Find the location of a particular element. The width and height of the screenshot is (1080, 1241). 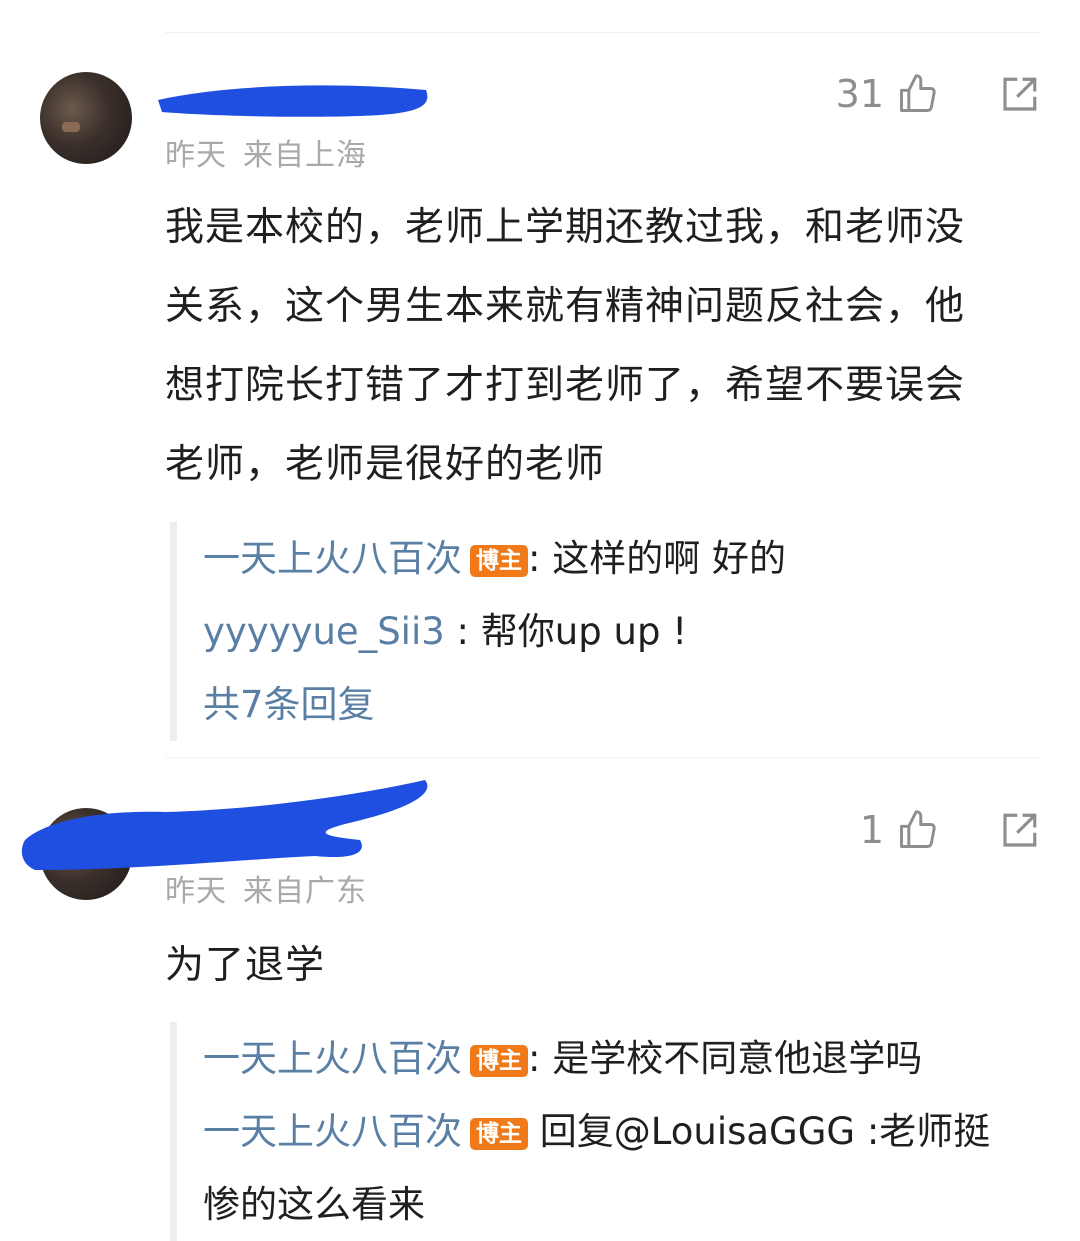

comment-line: 想打院长打错了才打到老师了，希望不要误会 is located at coordinates (565, 385).